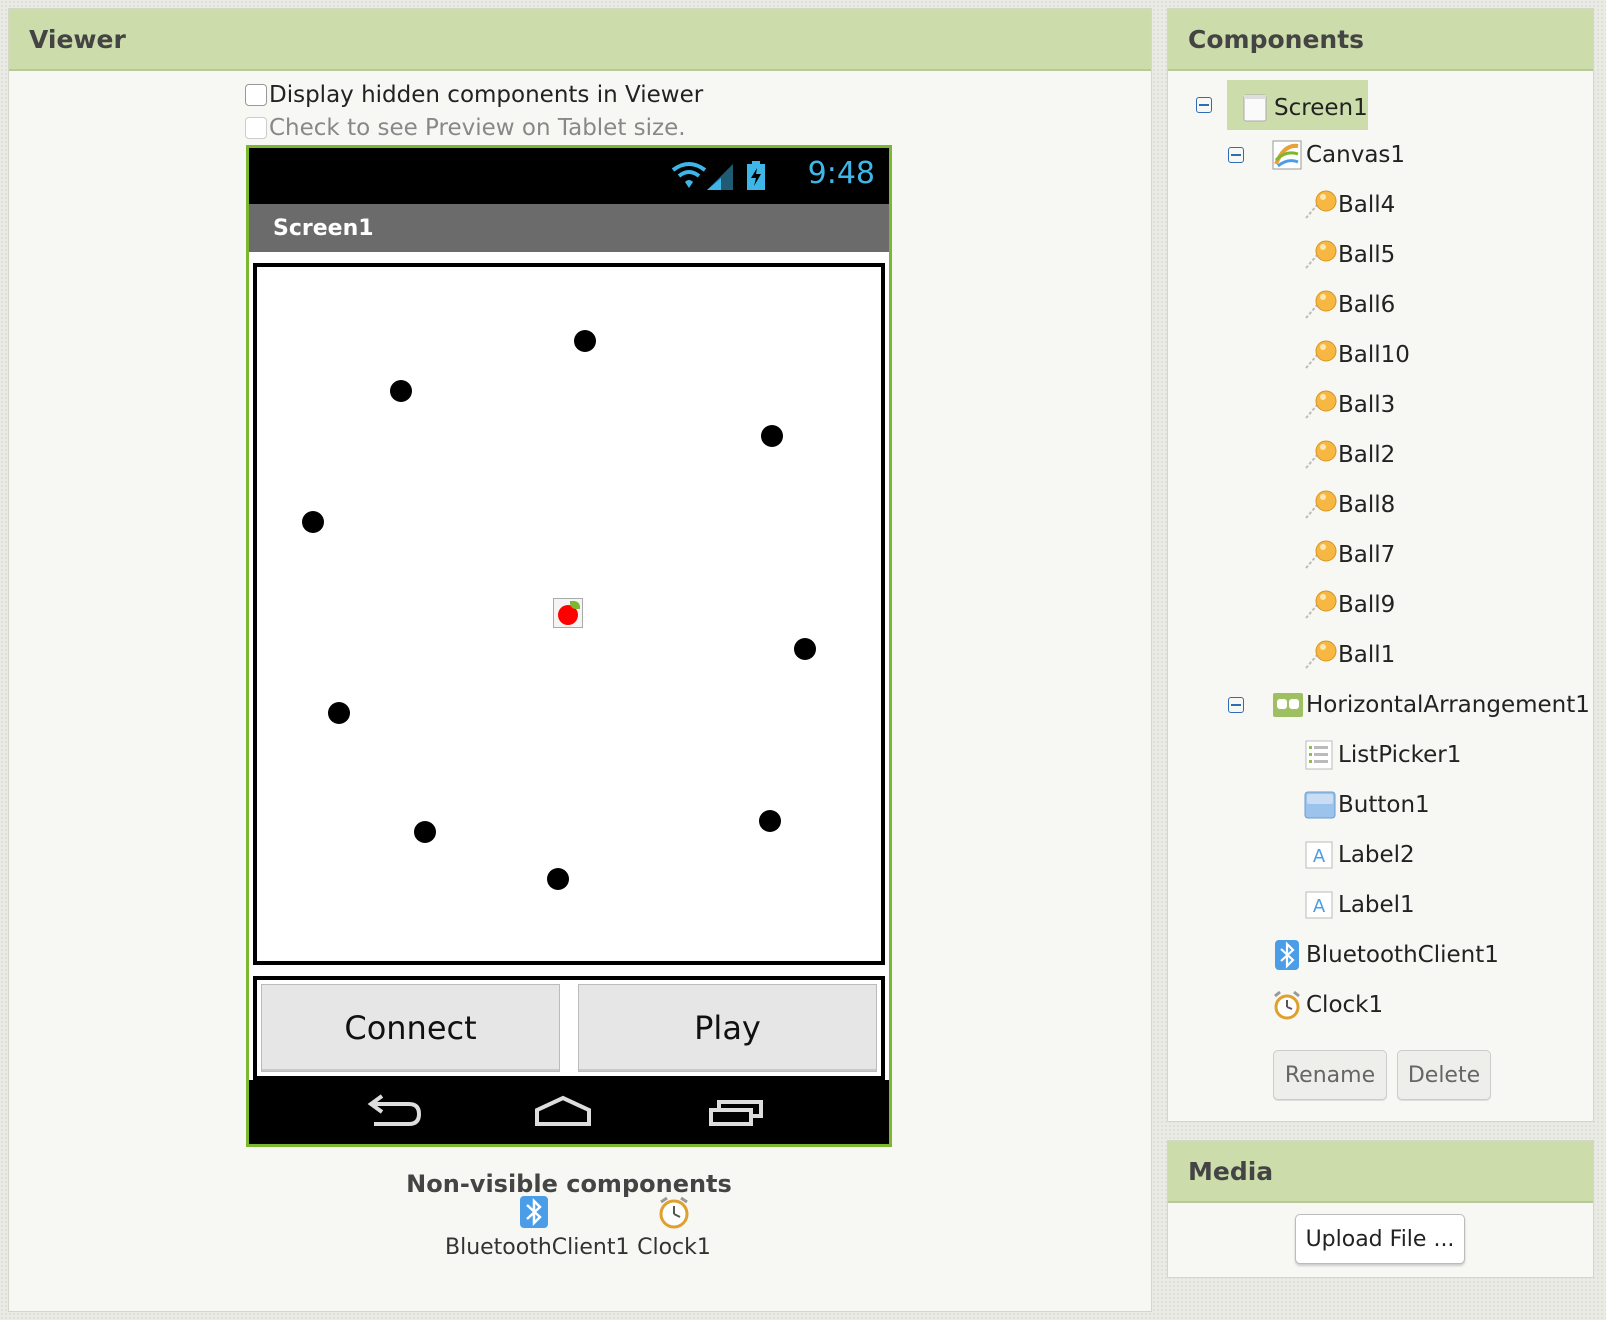 Image resolution: width=1606 pixels, height=1320 pixels. I want to click on nonvisible-title: Non-visible components, so click(569, 1184).